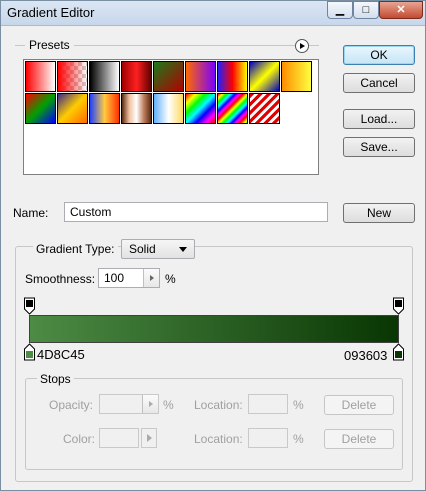 The width and height of the screenshot is (426, 491). What do you see at coordinates (379, 55) in the screenshot?
I see `ok-button: OK` at bounding box center [379, 55].